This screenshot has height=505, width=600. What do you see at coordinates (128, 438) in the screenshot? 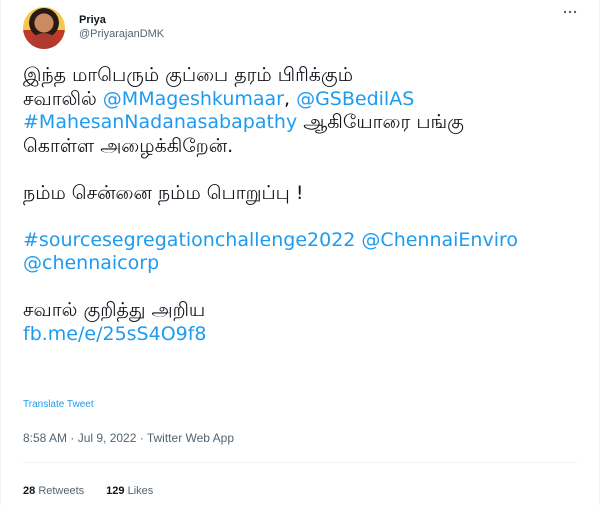
I see `tweet-timestamp-source: 8:58 AM · Jul 9, 2022 · Twitter Web App` at bounding box center [128, 438].